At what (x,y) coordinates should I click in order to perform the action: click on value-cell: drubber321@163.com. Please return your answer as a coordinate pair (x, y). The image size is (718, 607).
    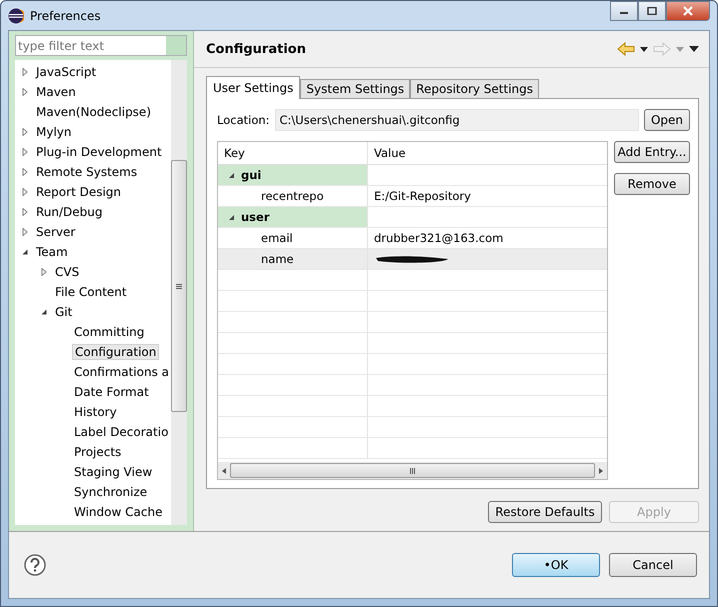
    Looking at the image, I should click on (439, 238).